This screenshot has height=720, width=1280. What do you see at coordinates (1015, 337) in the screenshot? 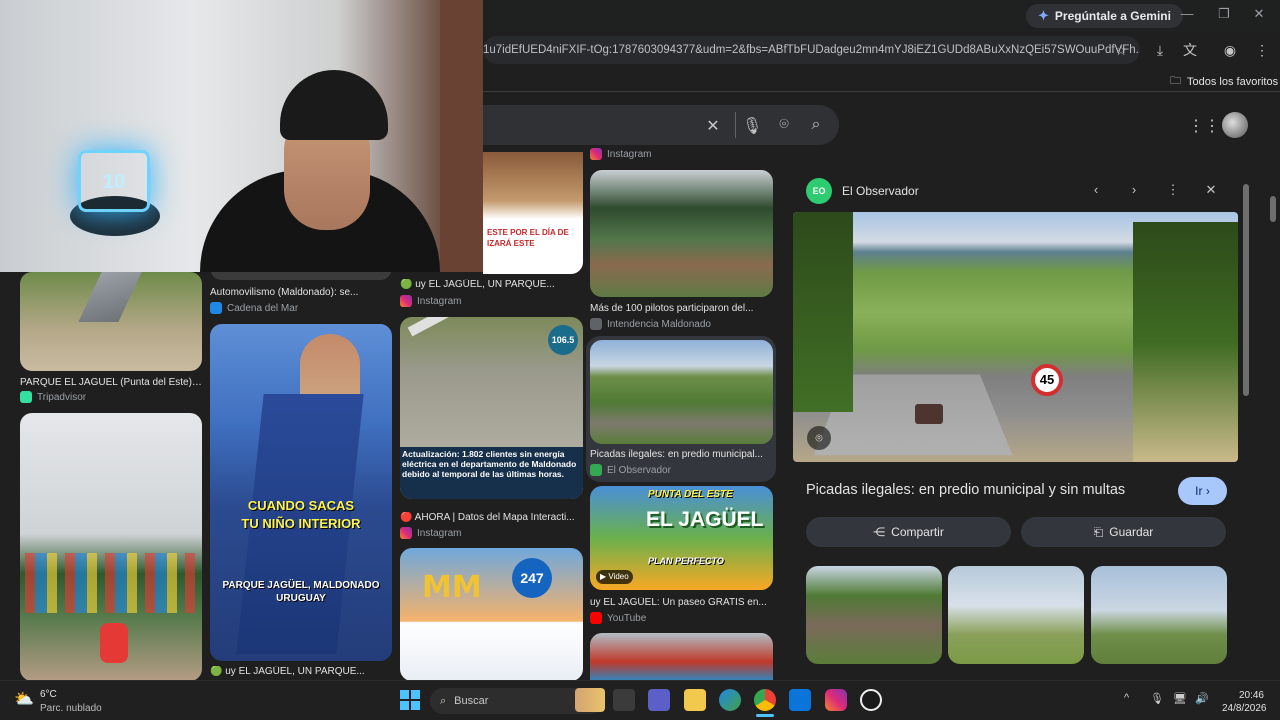
I see `main-preview-image: 45 ⌾` at bounding box center [1015, 337].